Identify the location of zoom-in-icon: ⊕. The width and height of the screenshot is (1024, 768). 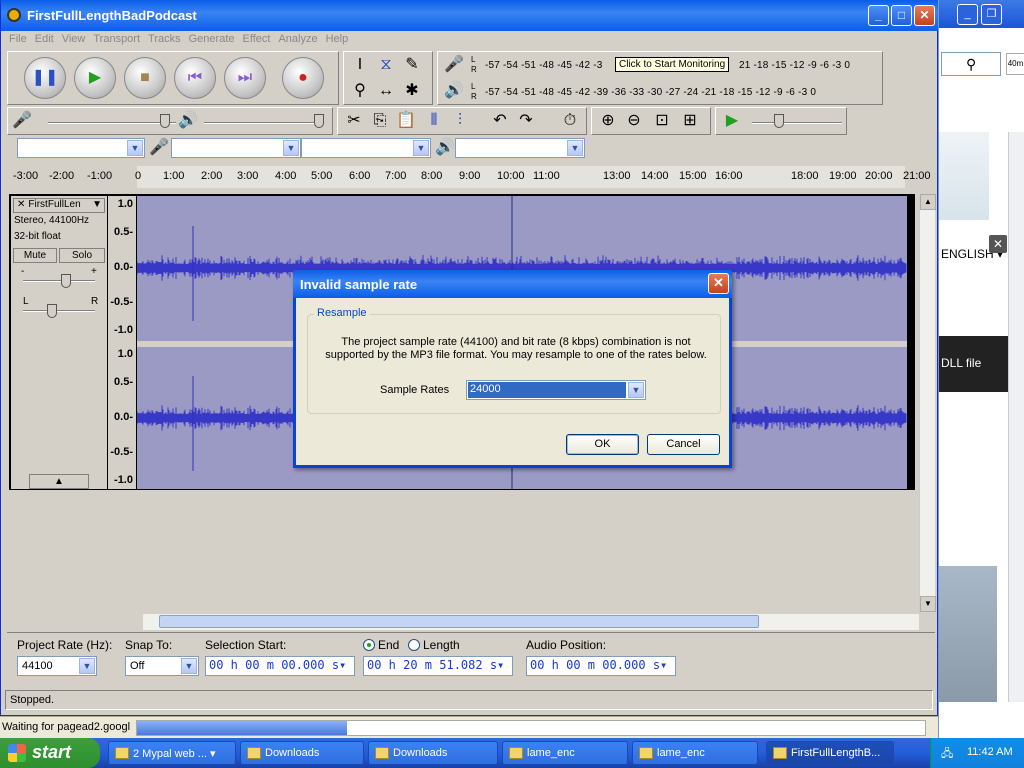
(608, 121).